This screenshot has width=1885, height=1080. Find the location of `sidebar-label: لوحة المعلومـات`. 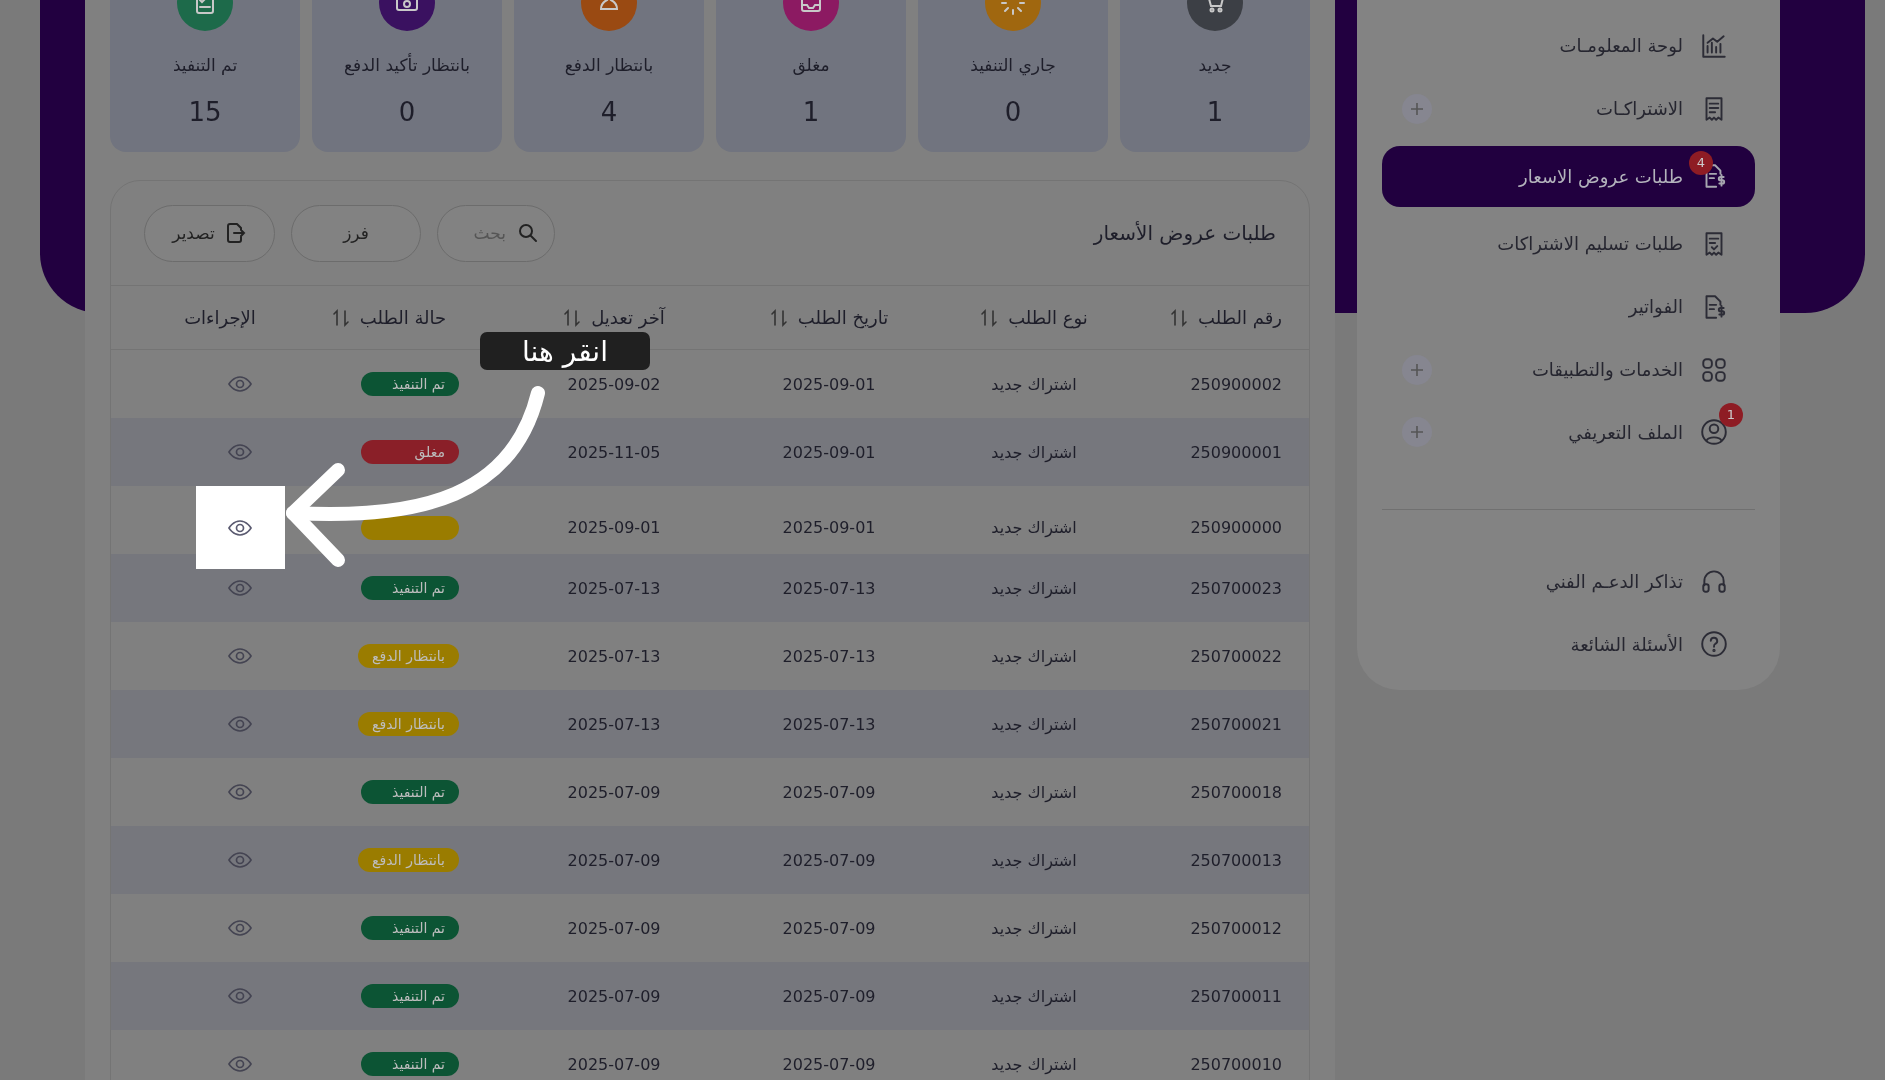

sidebar-label: لوحة المعلومـات is located at coordinates (1621, 46).